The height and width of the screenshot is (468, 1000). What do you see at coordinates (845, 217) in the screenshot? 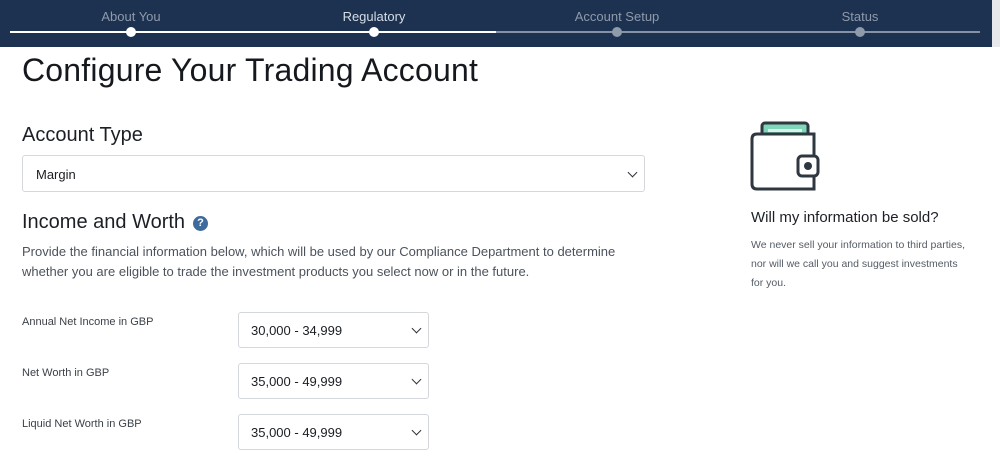
I see `sidebar-title: Will my information be sold?` at bounding box center [845, 217].